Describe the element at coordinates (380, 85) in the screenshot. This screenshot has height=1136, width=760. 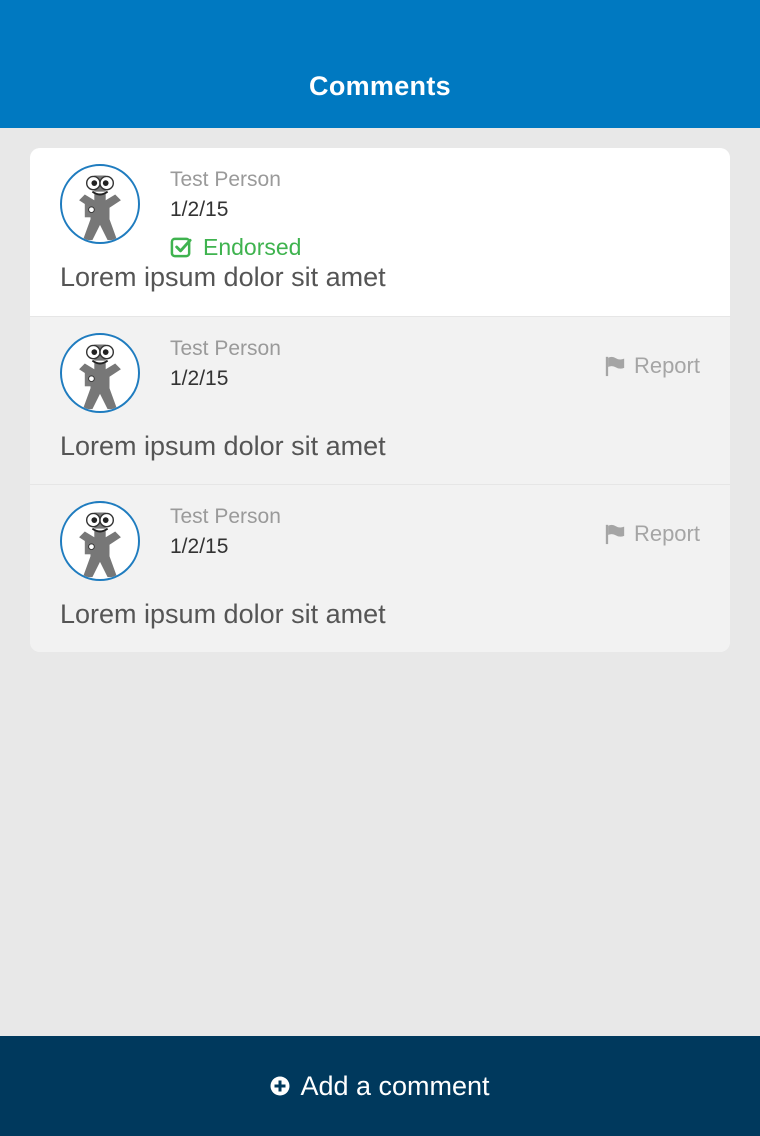
I see `page-title: Comments` at that location.